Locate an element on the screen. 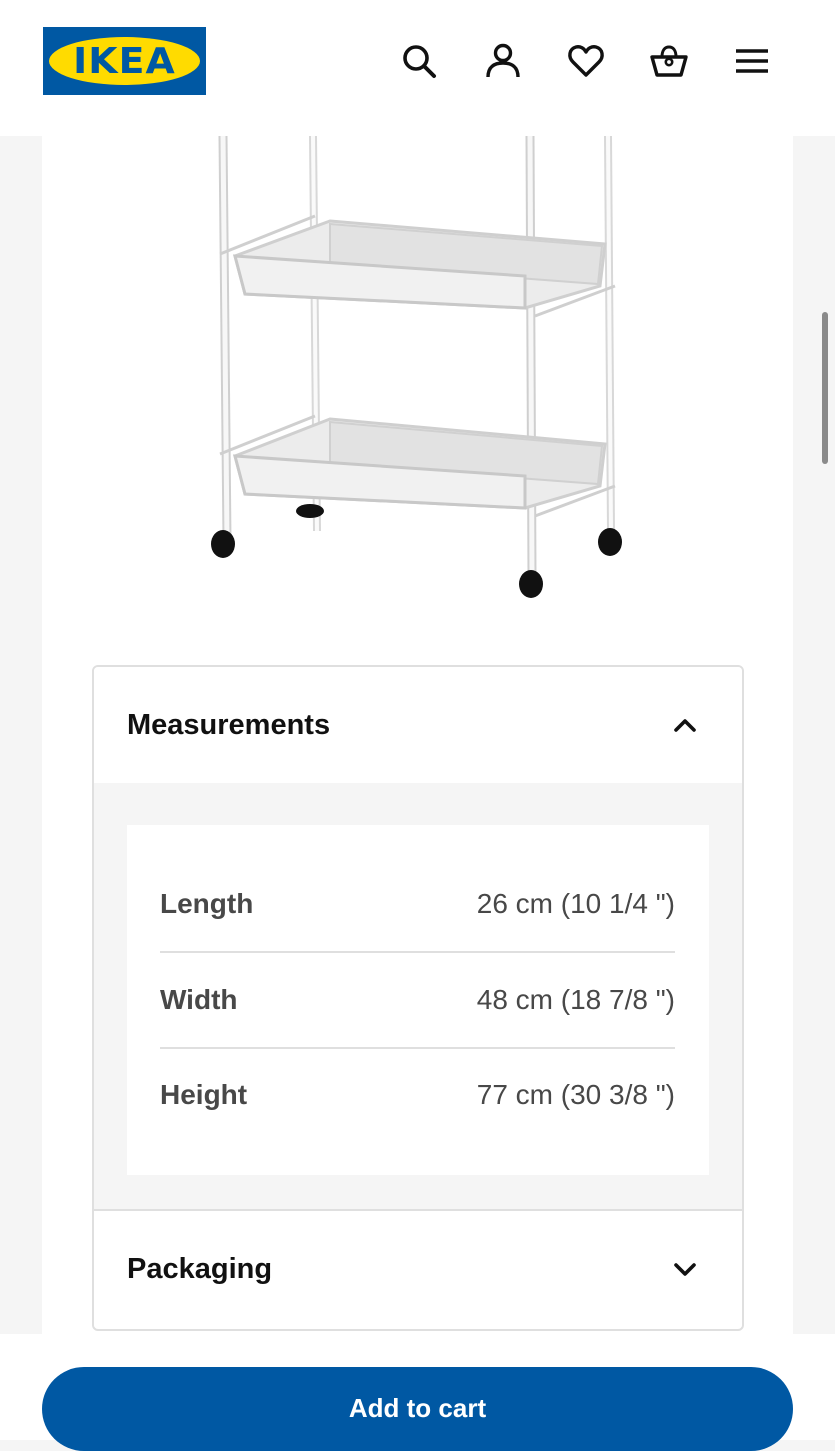 This screenshot has width=835, height=1451. measurement-label: Width is located at coordinates (199, 999).